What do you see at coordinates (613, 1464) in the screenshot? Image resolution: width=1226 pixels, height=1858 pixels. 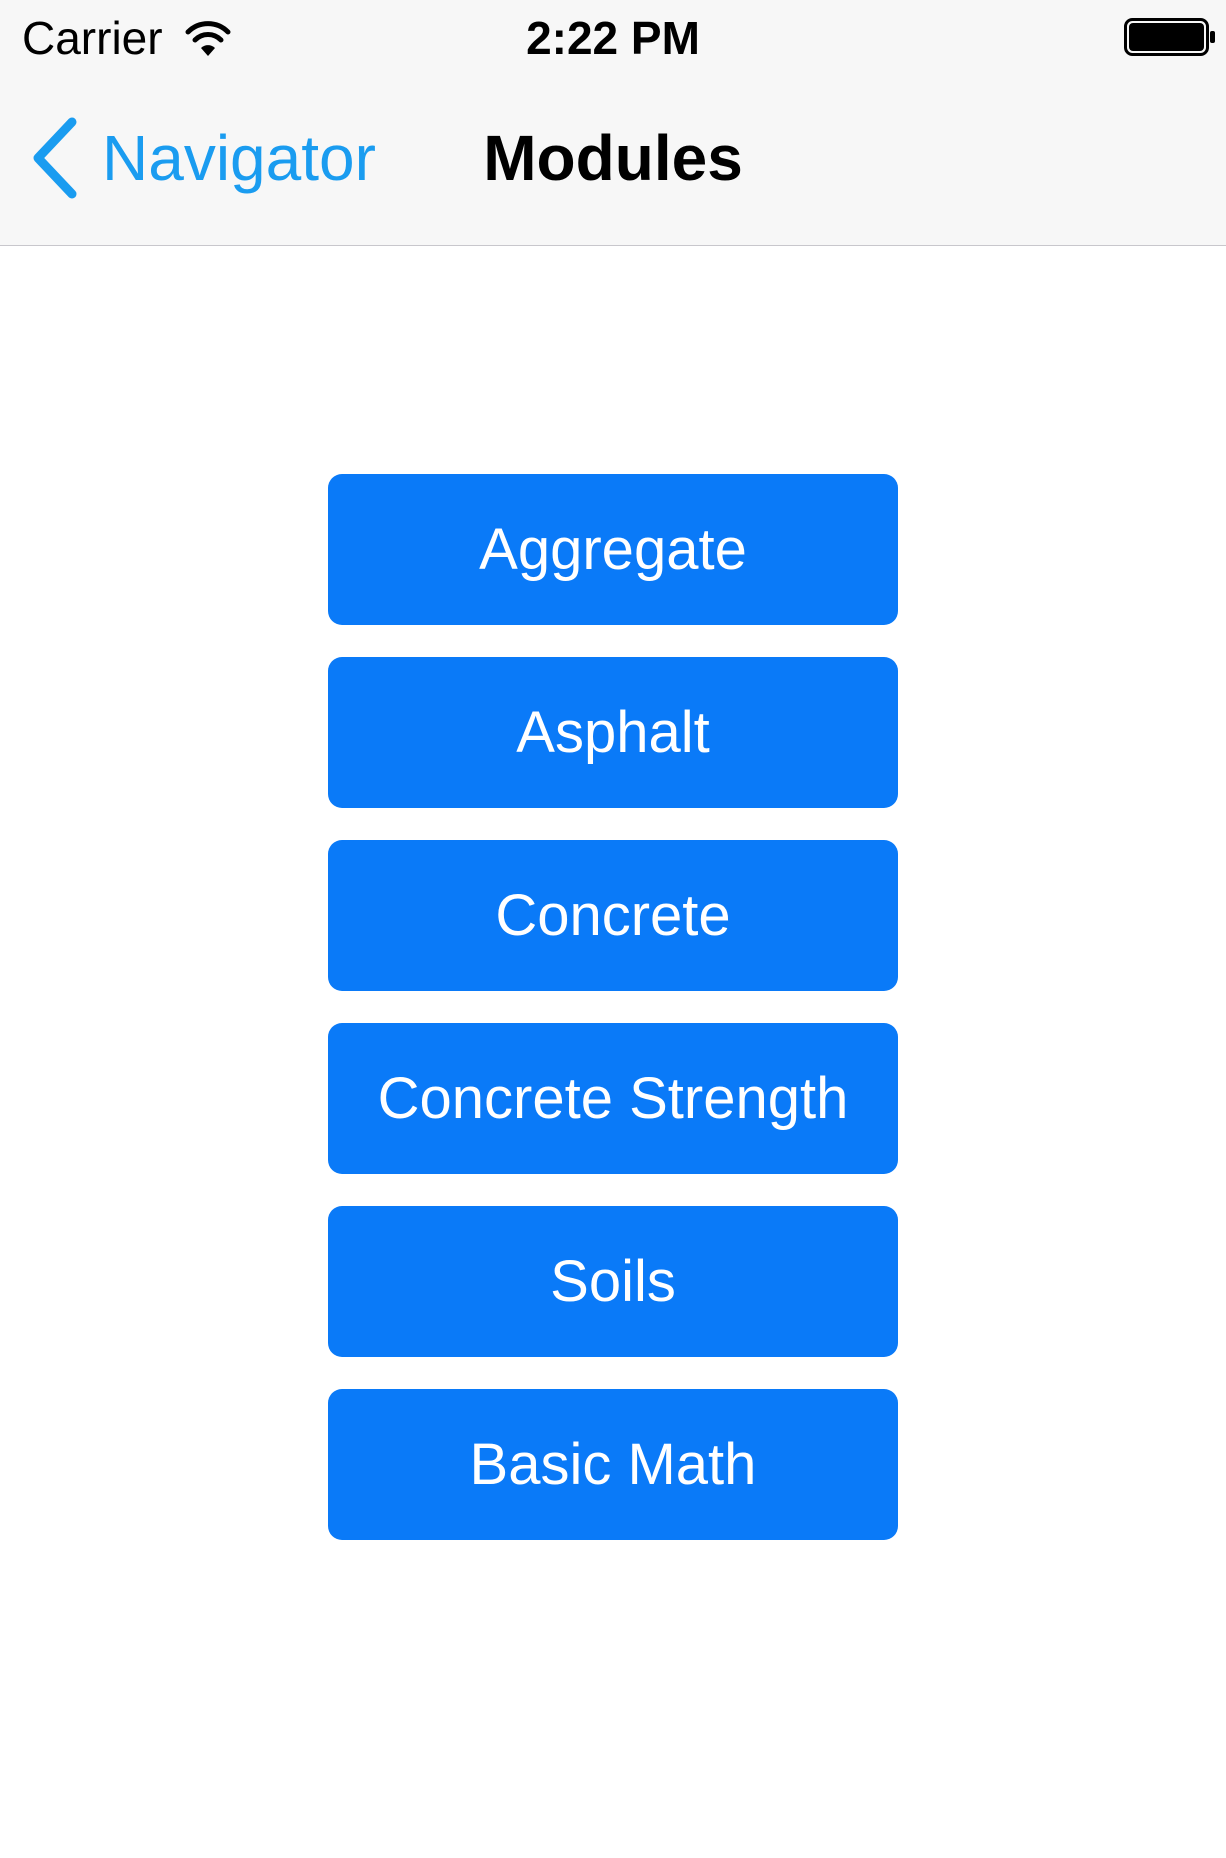 I see `basic-math-button: Basic Math` at bounding box center [613, 1464].